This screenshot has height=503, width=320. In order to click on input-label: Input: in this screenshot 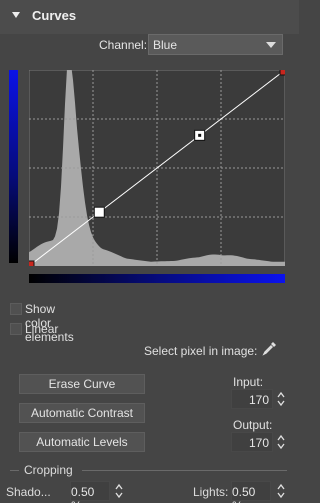, I will do `click(248, 382)`.